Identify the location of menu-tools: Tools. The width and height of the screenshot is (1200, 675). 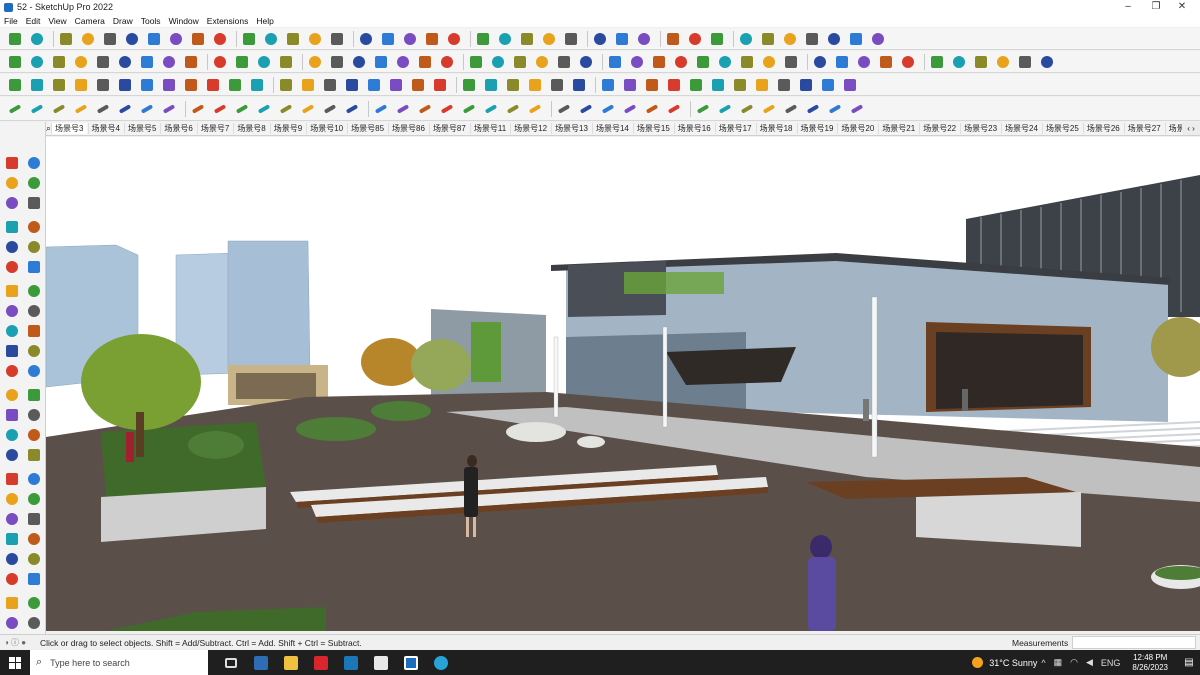
(151, 21).